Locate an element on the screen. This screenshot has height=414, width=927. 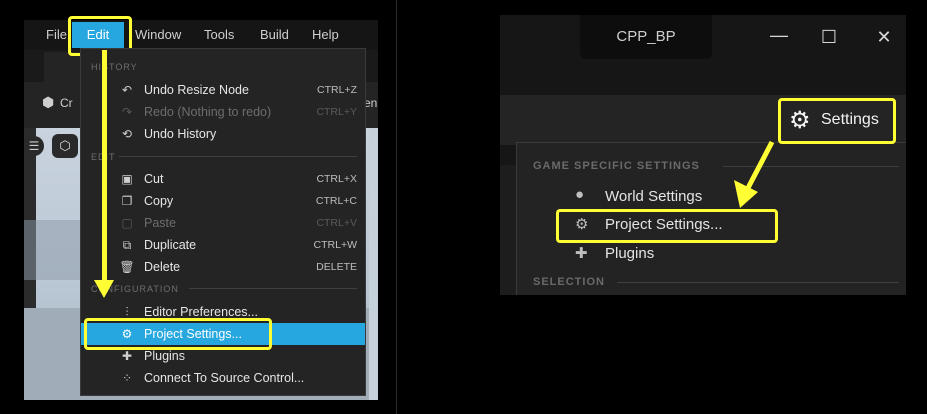
menu-item-label: Redo (Nothing to redo) is located at coordinates (208, 112).